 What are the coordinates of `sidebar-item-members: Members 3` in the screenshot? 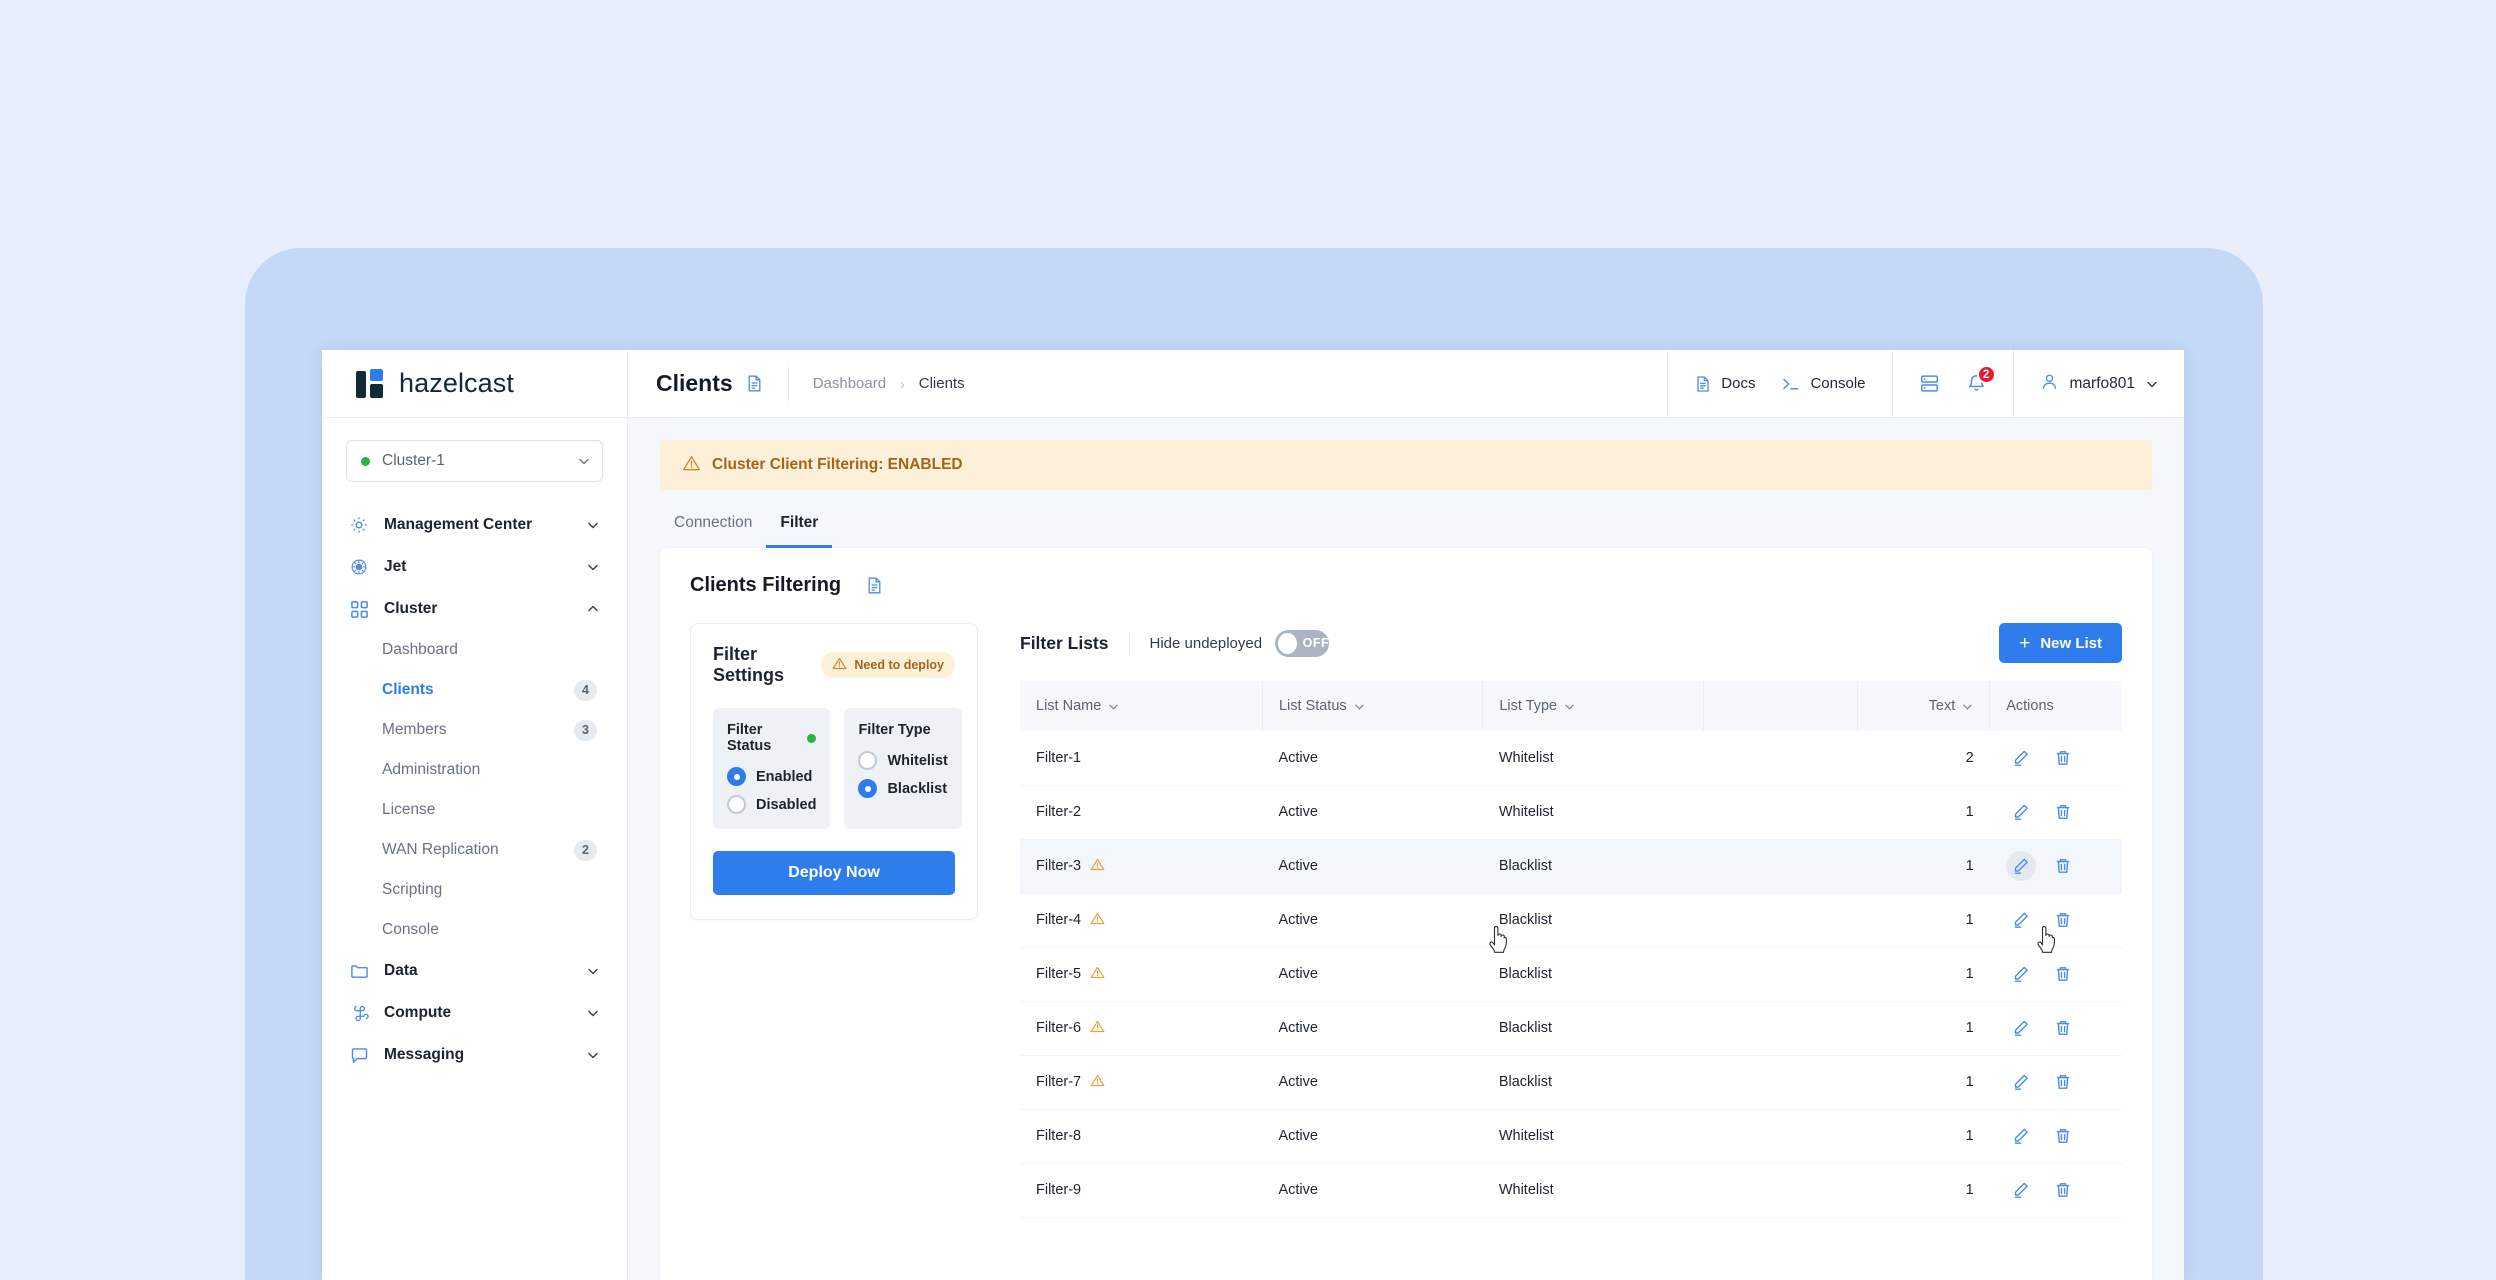 It's located at (474, 730).